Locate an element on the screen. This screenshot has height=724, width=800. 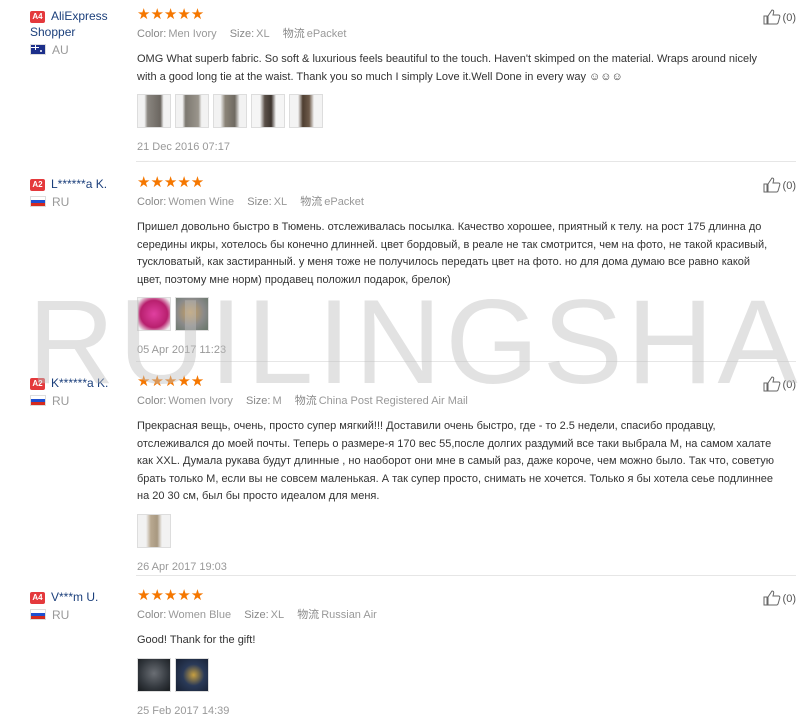
buyer-name: K******a K. is located at coordinates (79, 383).